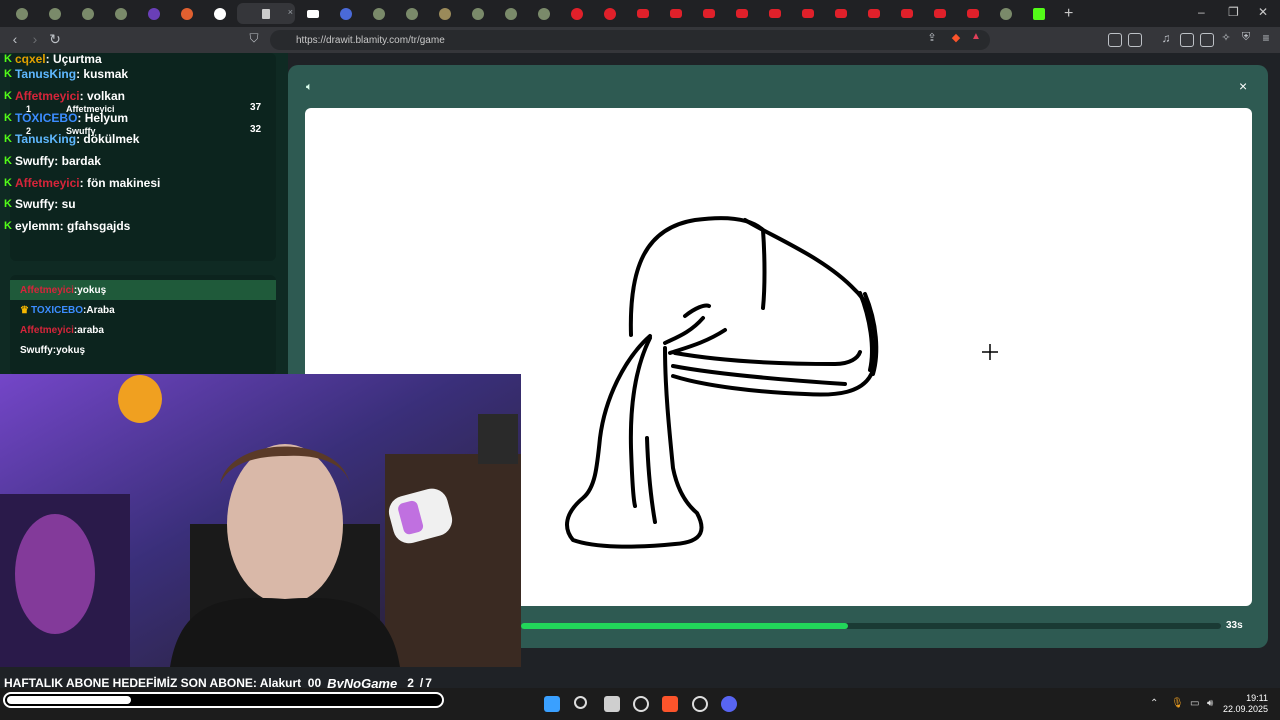 This screenshot has width=1280, height=720. Describe the element at coordinates (290, 12) in the screenshot. I see `tab-close-icon: ×` at that location.